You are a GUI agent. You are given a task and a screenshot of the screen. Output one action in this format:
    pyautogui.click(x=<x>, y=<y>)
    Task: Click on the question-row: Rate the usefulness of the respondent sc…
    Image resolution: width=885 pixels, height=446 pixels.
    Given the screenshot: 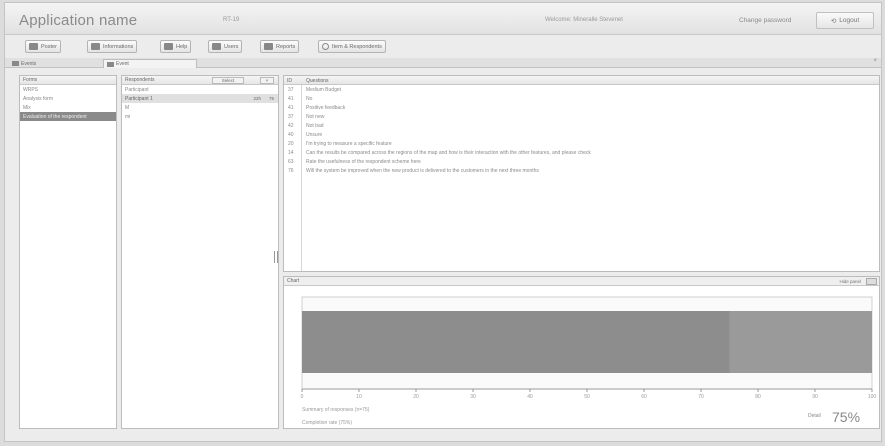 What is the action you would take?
    pyautogui.click(x=590, y=161)
    